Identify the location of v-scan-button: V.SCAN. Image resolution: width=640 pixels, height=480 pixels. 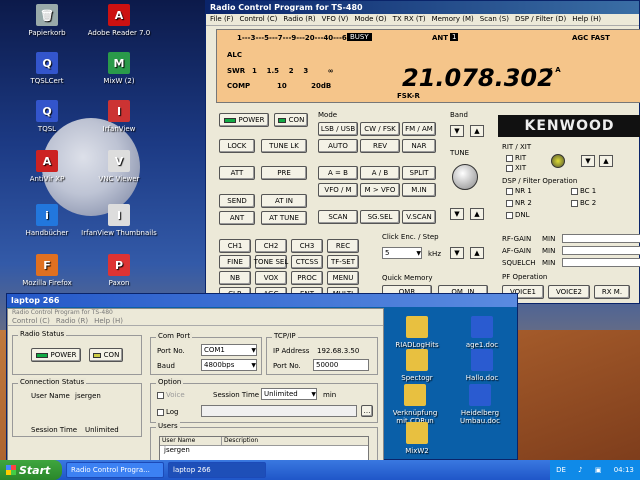
(419, 217).